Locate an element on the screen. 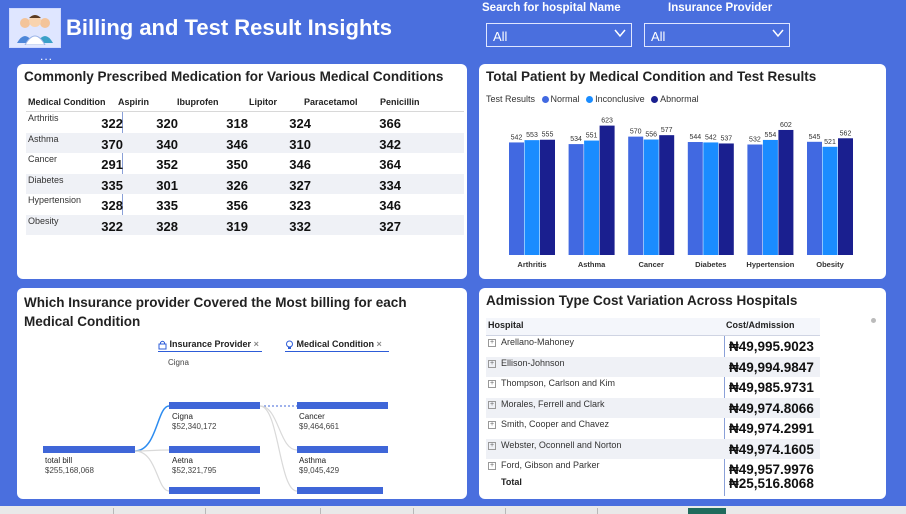 The width and height of the screenshot is (906, 514). cell-value: 366 is located at coordinates (390, 123).